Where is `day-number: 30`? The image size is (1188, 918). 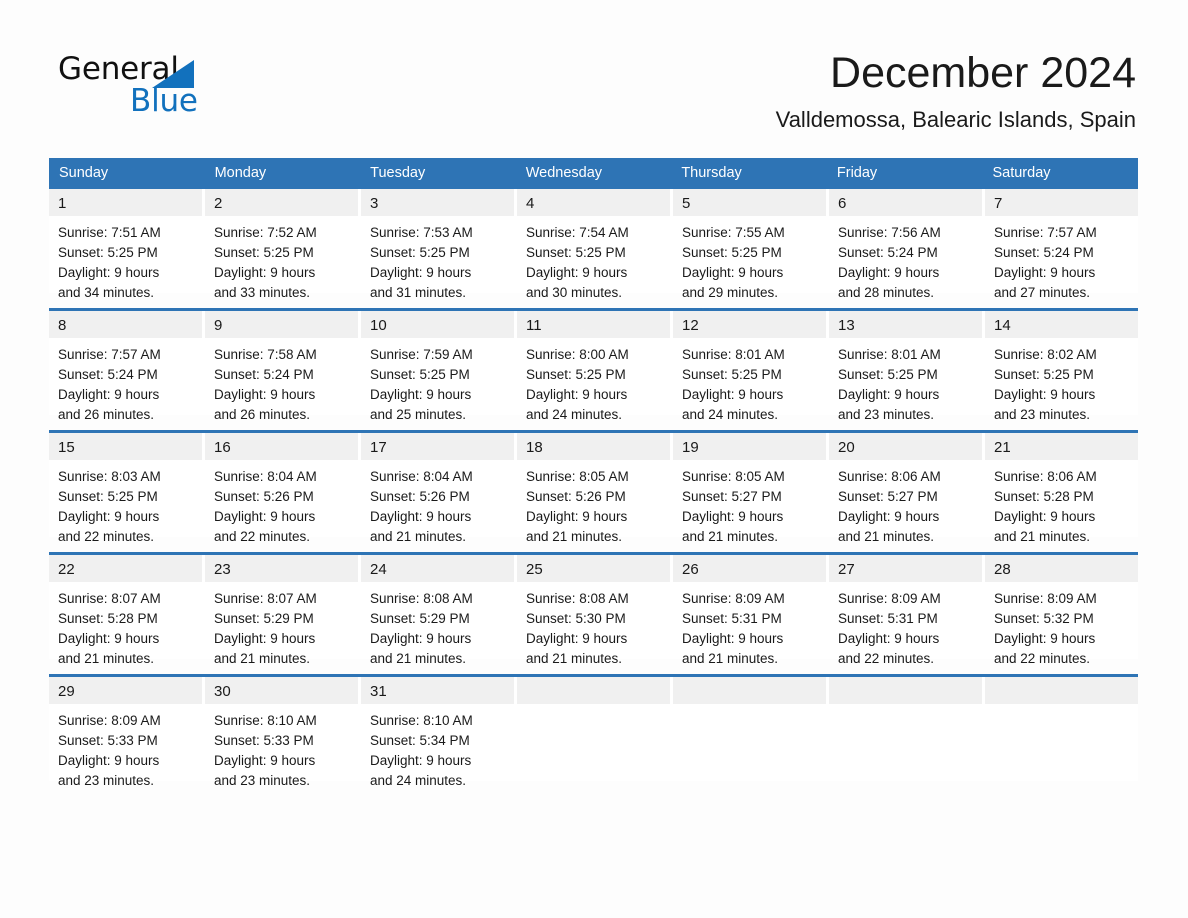
day-number: 30 is located at coordinates (281, 690).